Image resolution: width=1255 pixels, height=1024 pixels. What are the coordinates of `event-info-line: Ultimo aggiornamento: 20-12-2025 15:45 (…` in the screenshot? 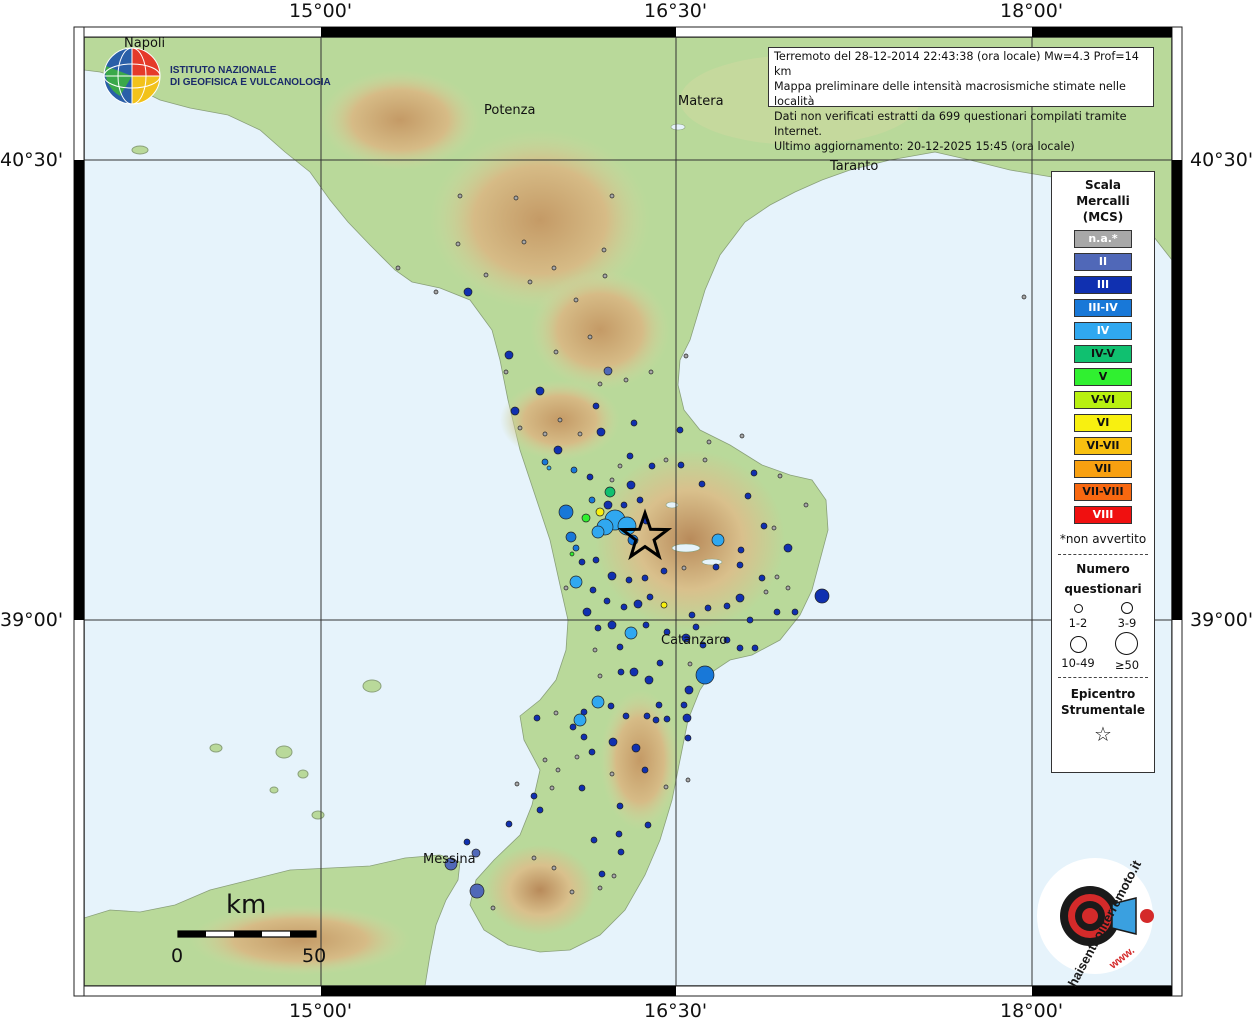 It's located at (924, 146).